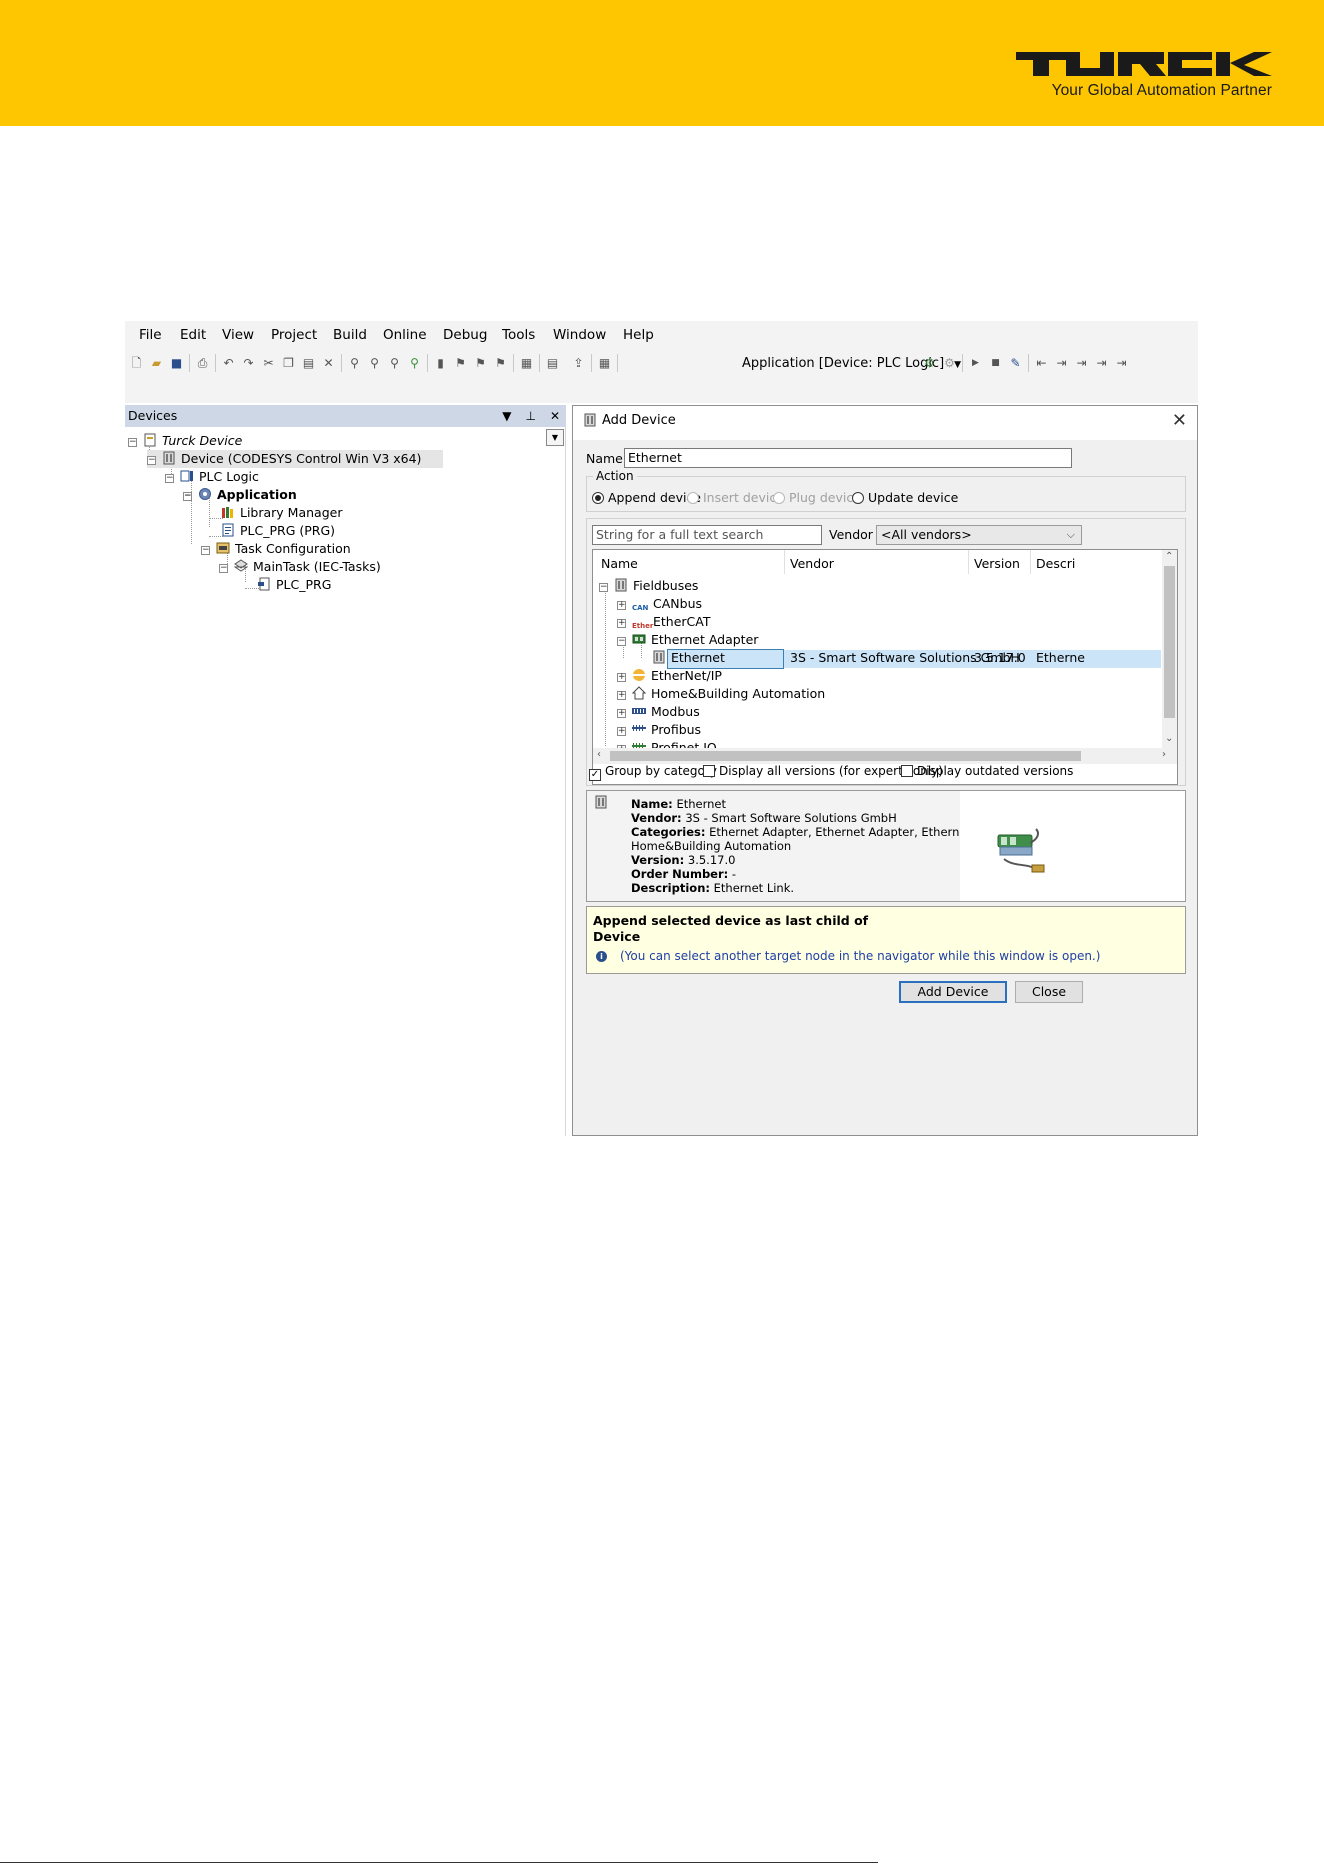 The height and width of the screenshot is (1872, 1324). Describe the element at coordinates (555, 437) in the screenshot. I see `panel-dropdown-button: ▼` at that location.